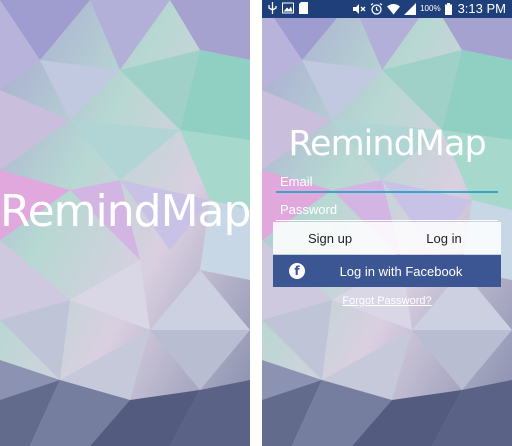 The image size is (512, 446). What do you see at coordinates (297, 271) in the screenshot?
I see `facebook-icon: f` at bounding box center [297, 271].